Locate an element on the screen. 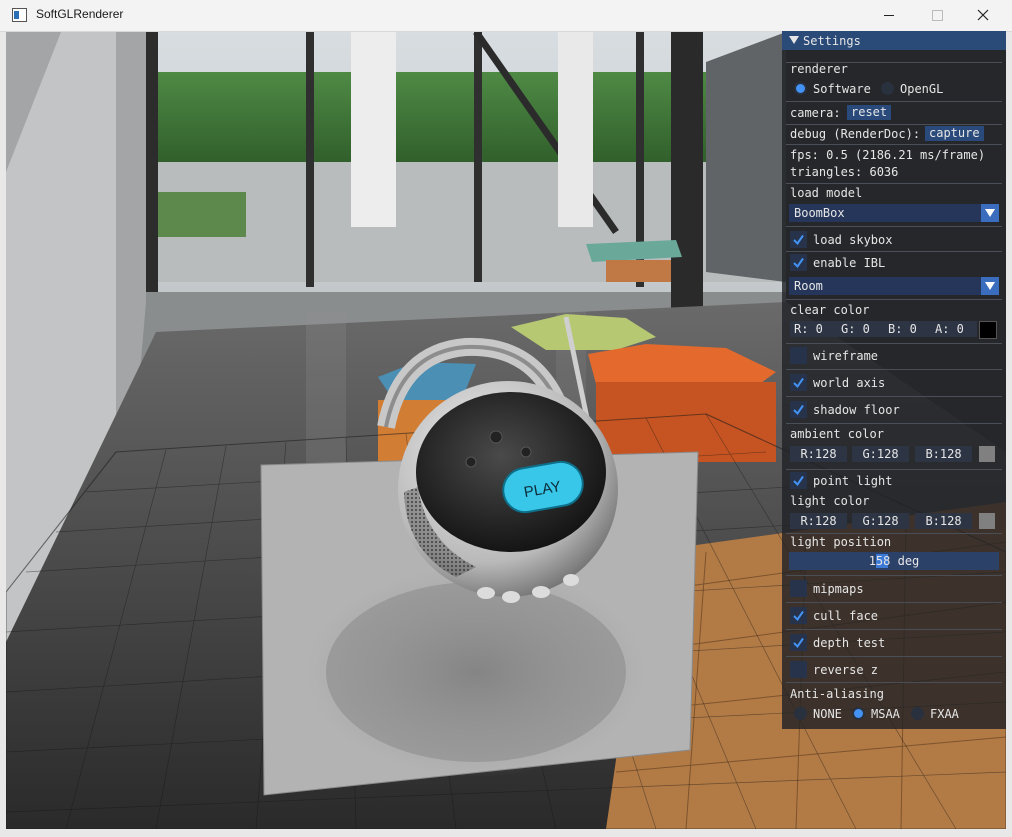 The height and width of the screenshot is (837, 1012). clear-color-label: clear color is located at coordinates (830, 310).